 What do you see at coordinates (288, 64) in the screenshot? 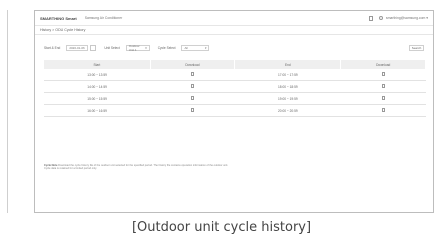
I see `column-header: End` at bounding box center [288, 64].